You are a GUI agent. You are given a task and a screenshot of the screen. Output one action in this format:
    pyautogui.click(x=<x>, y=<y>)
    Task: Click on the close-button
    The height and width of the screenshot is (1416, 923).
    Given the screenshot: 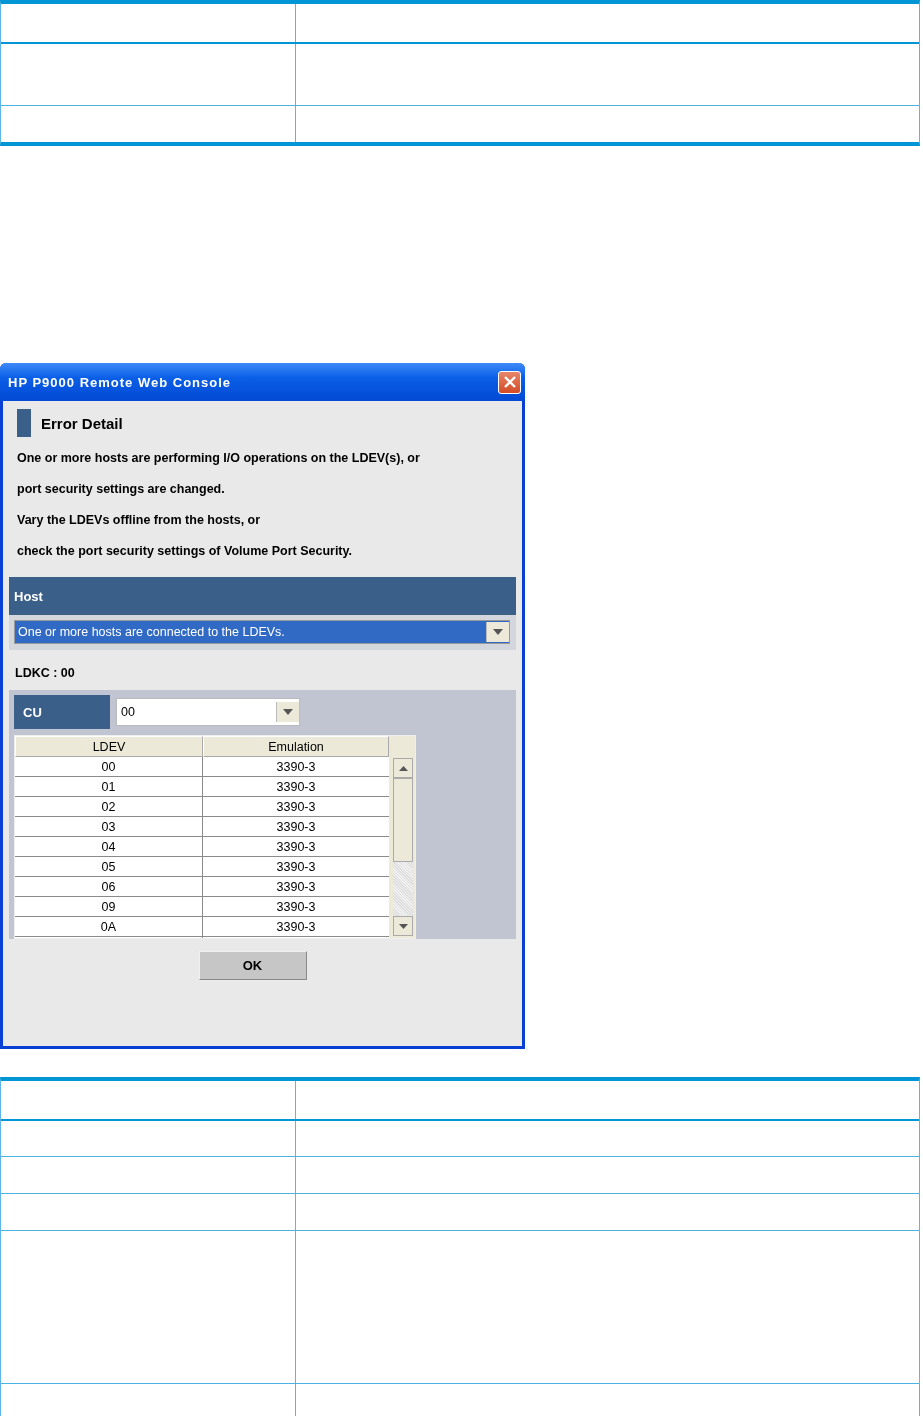 What is the action you would take?
    pyautogui.click(x=509, y=382)
    